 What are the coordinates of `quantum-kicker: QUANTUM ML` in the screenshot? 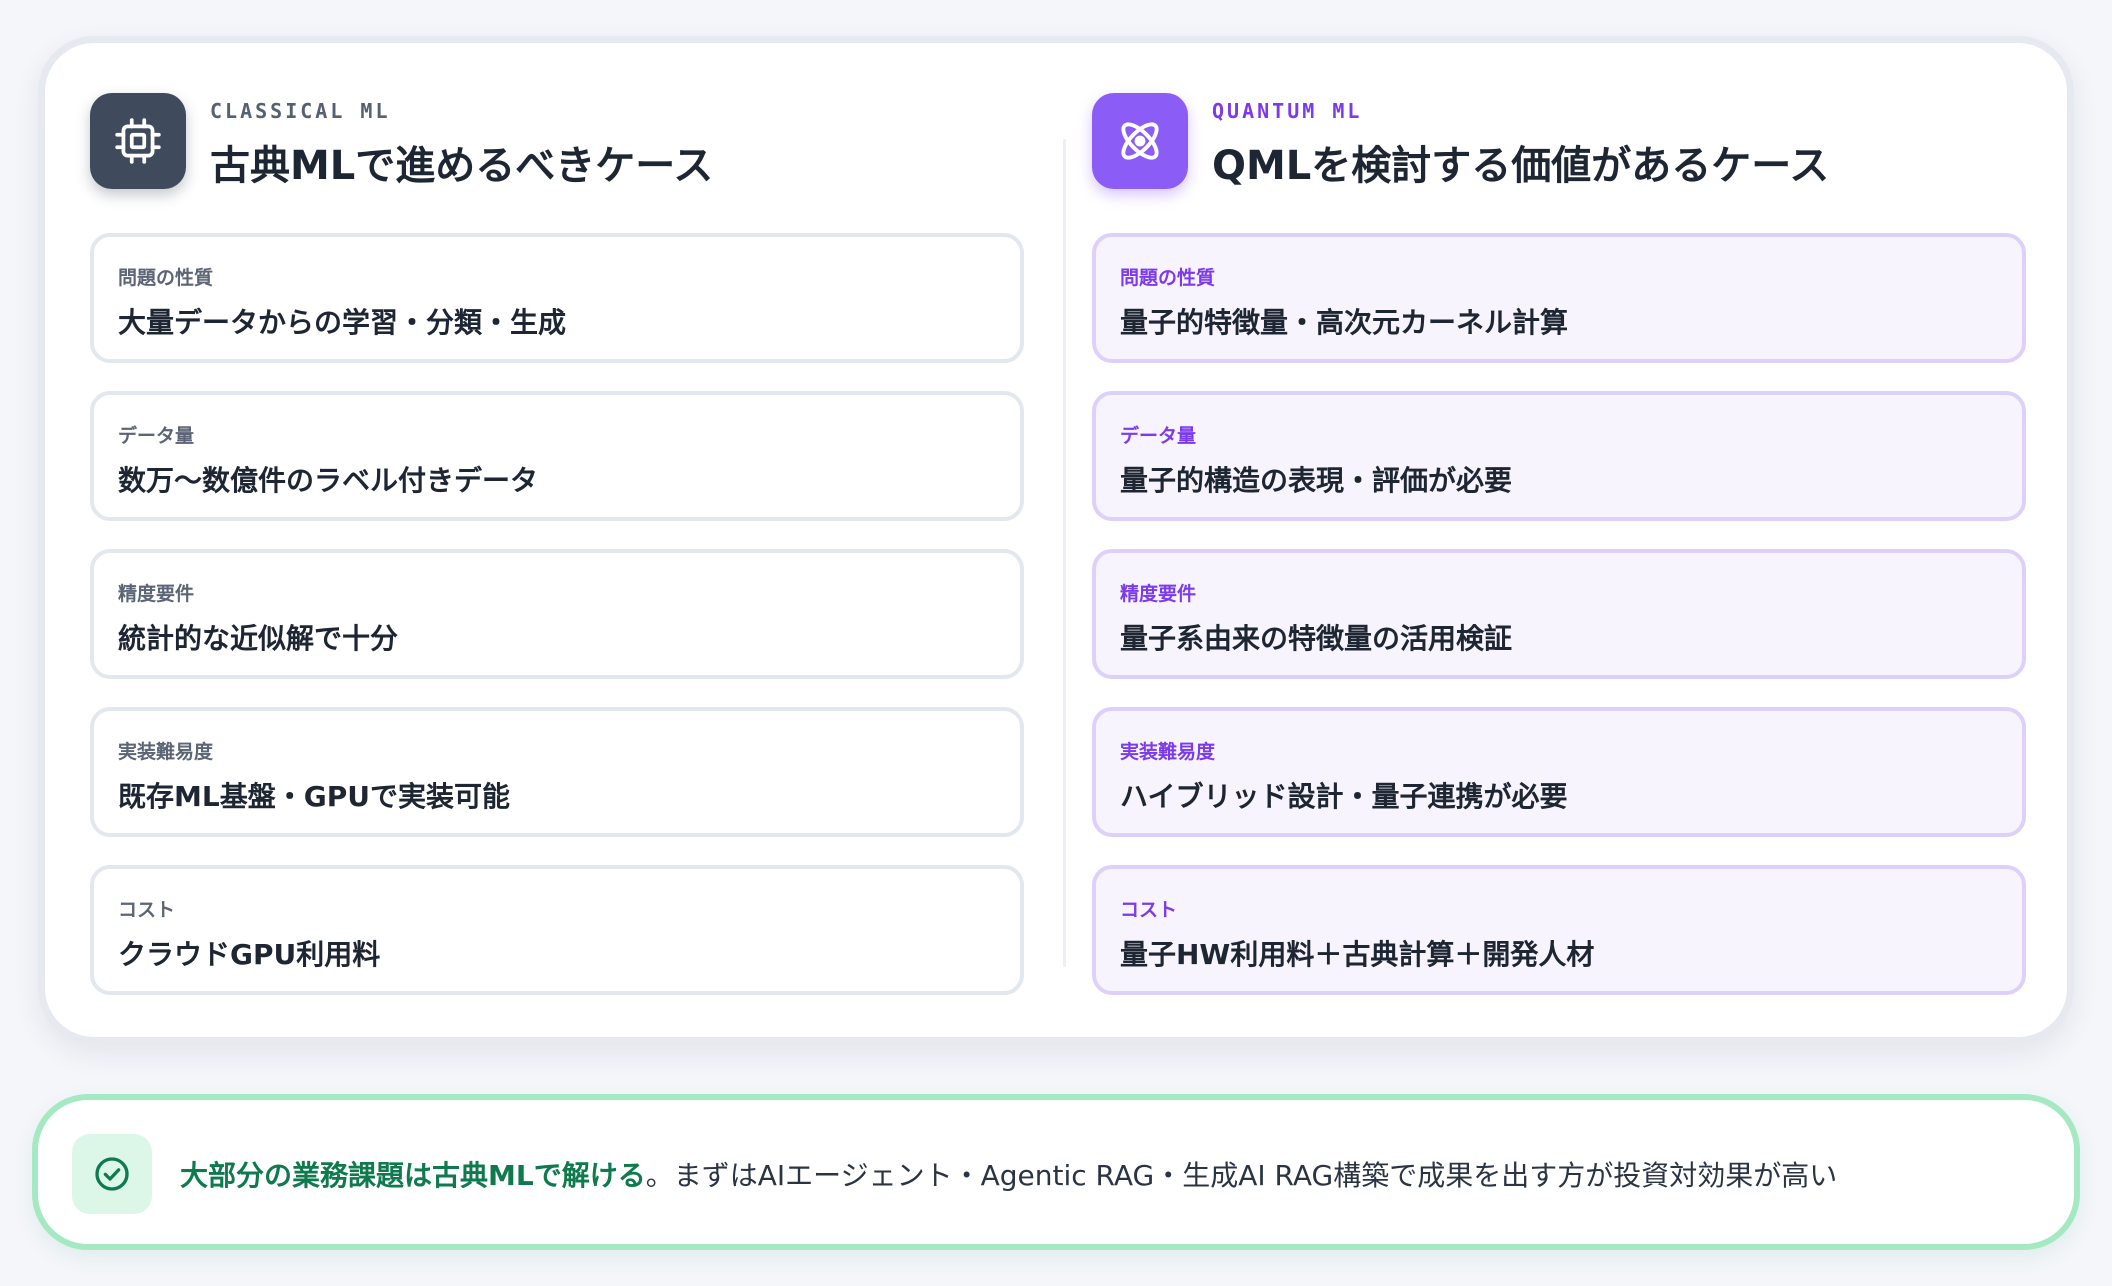 It's located at (1287, 111).